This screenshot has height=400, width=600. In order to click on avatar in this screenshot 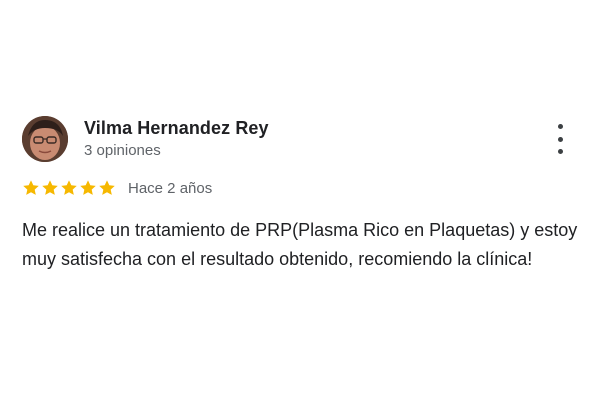, I will do `click(45, 139)`.